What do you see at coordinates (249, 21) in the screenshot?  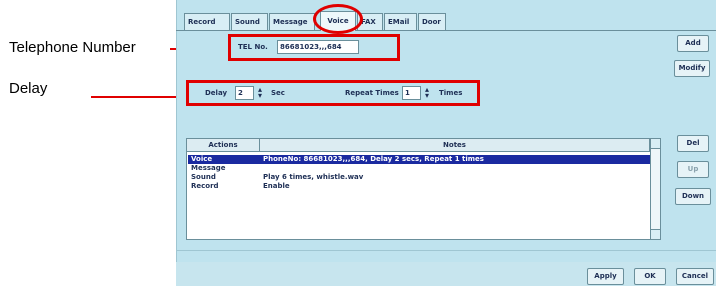 I see `tab-sound: Sound` at bounding box center [249, 21].